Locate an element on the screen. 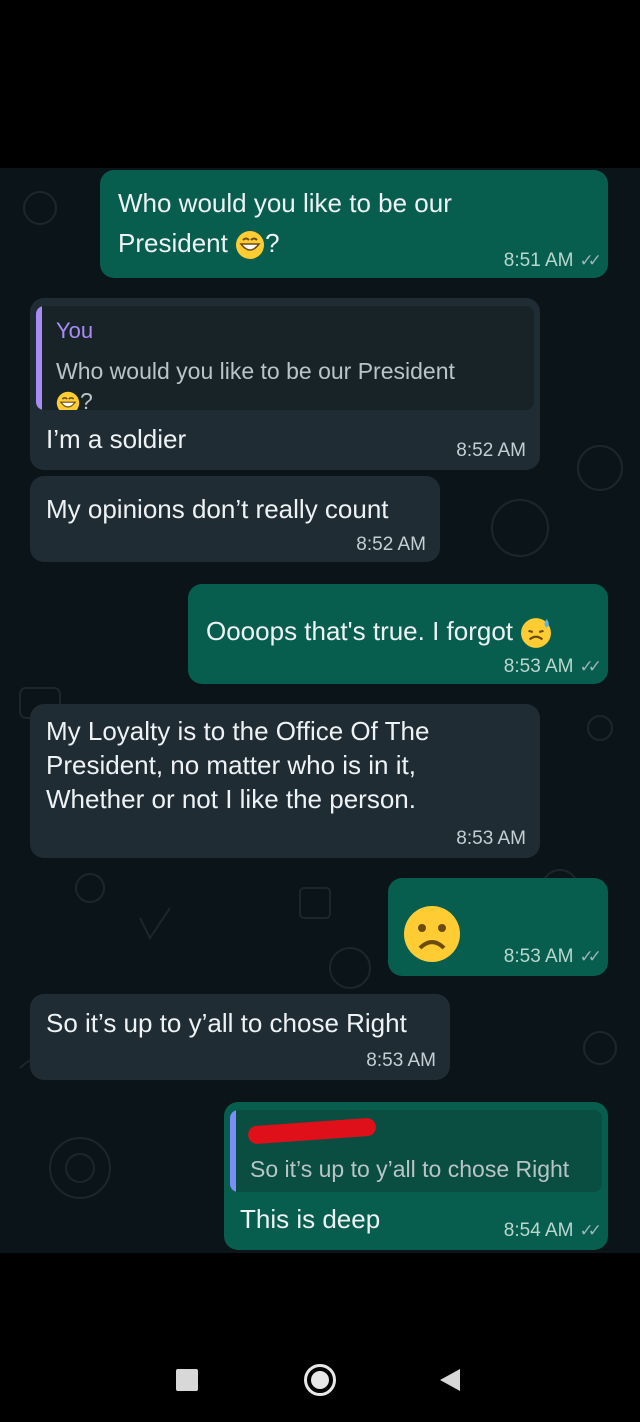  back-icon is located at coordinates (450, 1380).